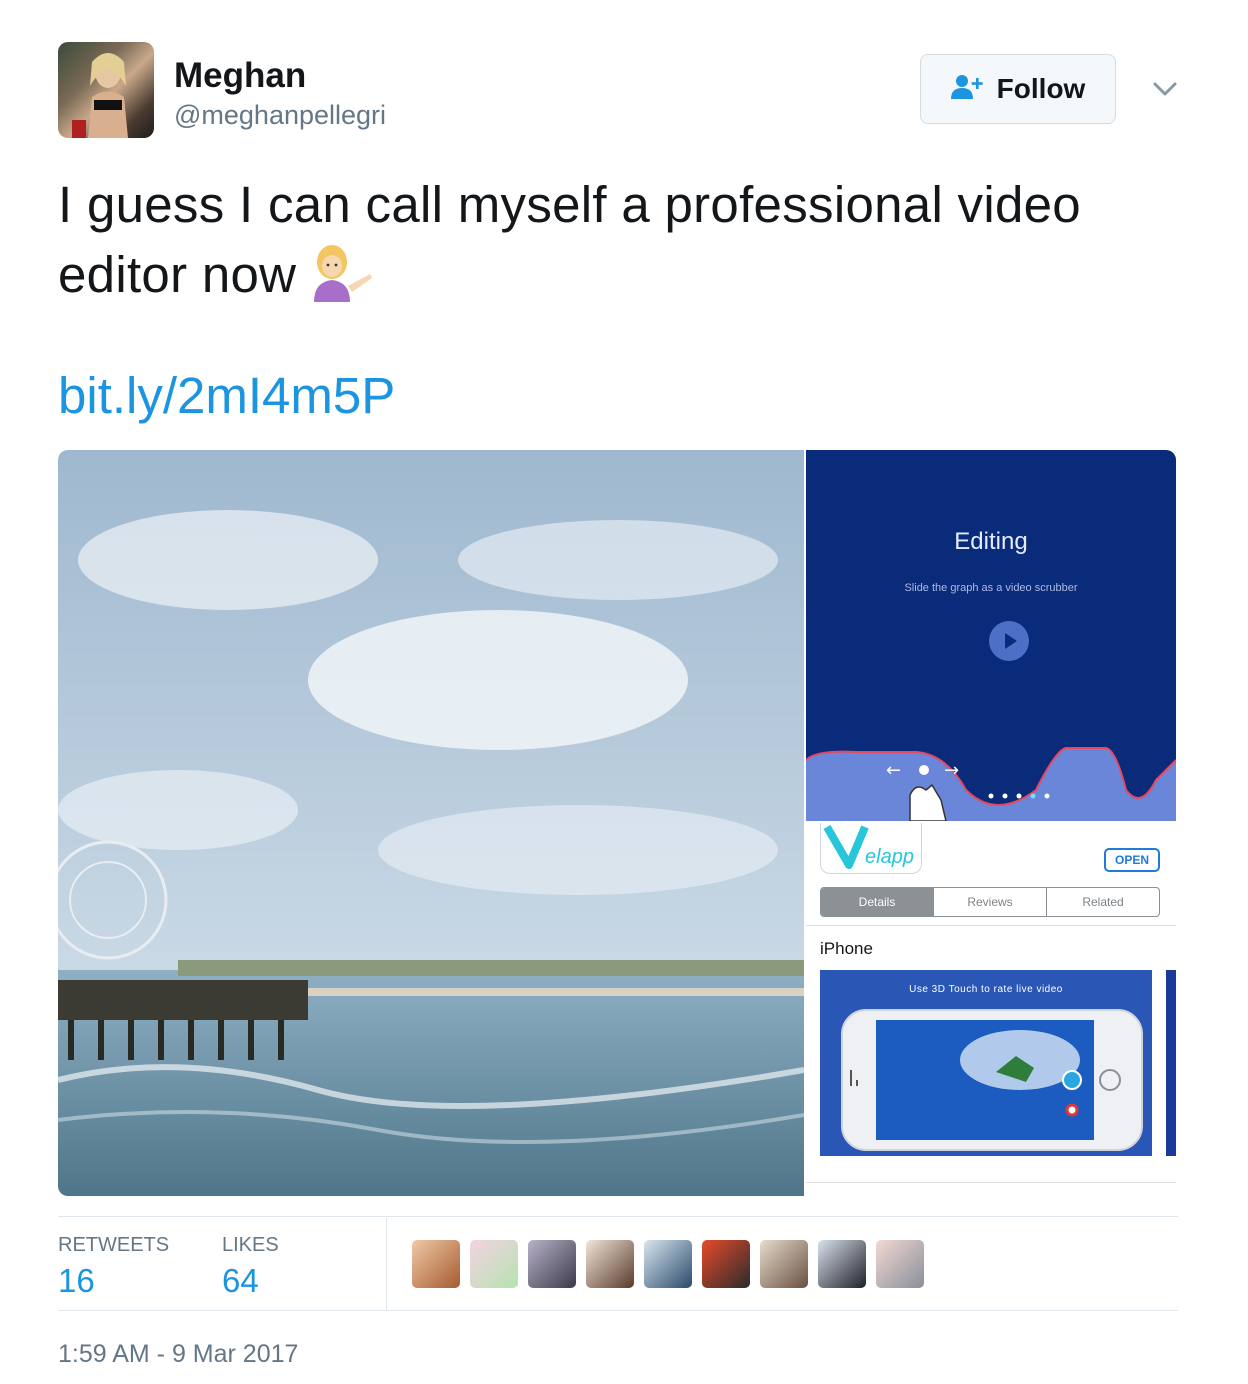 Image resolution: width=1248 pixels, height=1384 pixels. I want to click on app-store-tabs: Details Reviews Related, so click(990, 902).